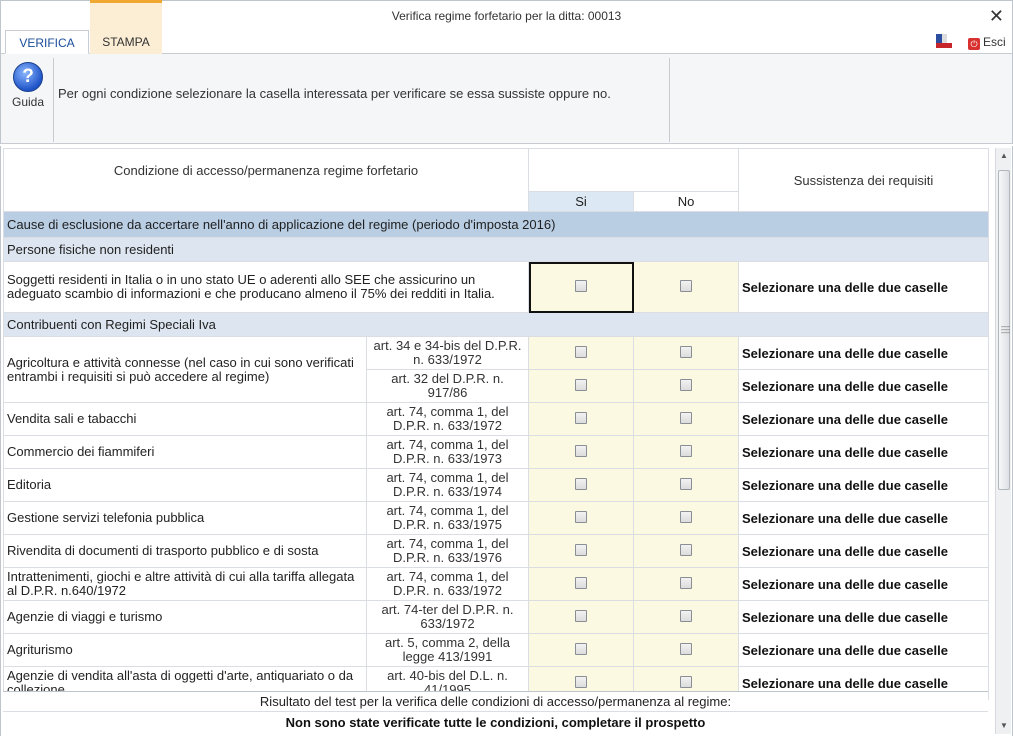 This screenshot has width=1013, height=736. I want to click on scroll-down-icon: ▼, so click(1004, 726).